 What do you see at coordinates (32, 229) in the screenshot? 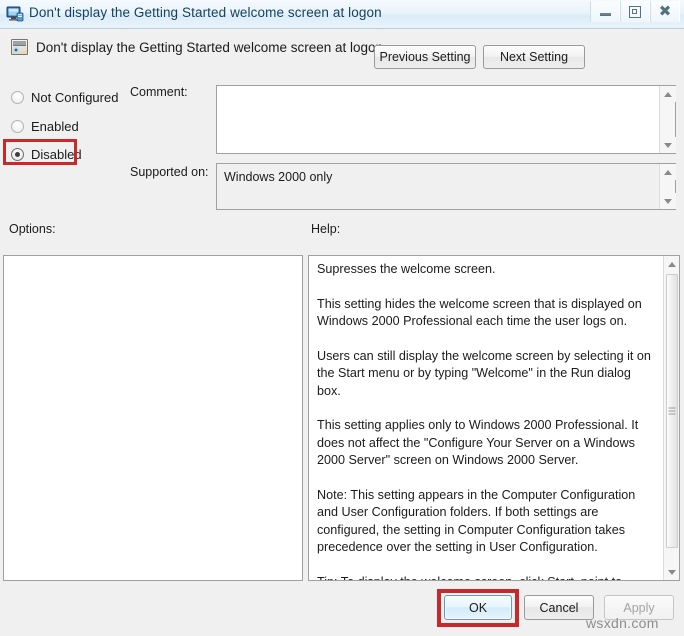
I see `options-section-label: Options:` at bounding box center [32, 229].